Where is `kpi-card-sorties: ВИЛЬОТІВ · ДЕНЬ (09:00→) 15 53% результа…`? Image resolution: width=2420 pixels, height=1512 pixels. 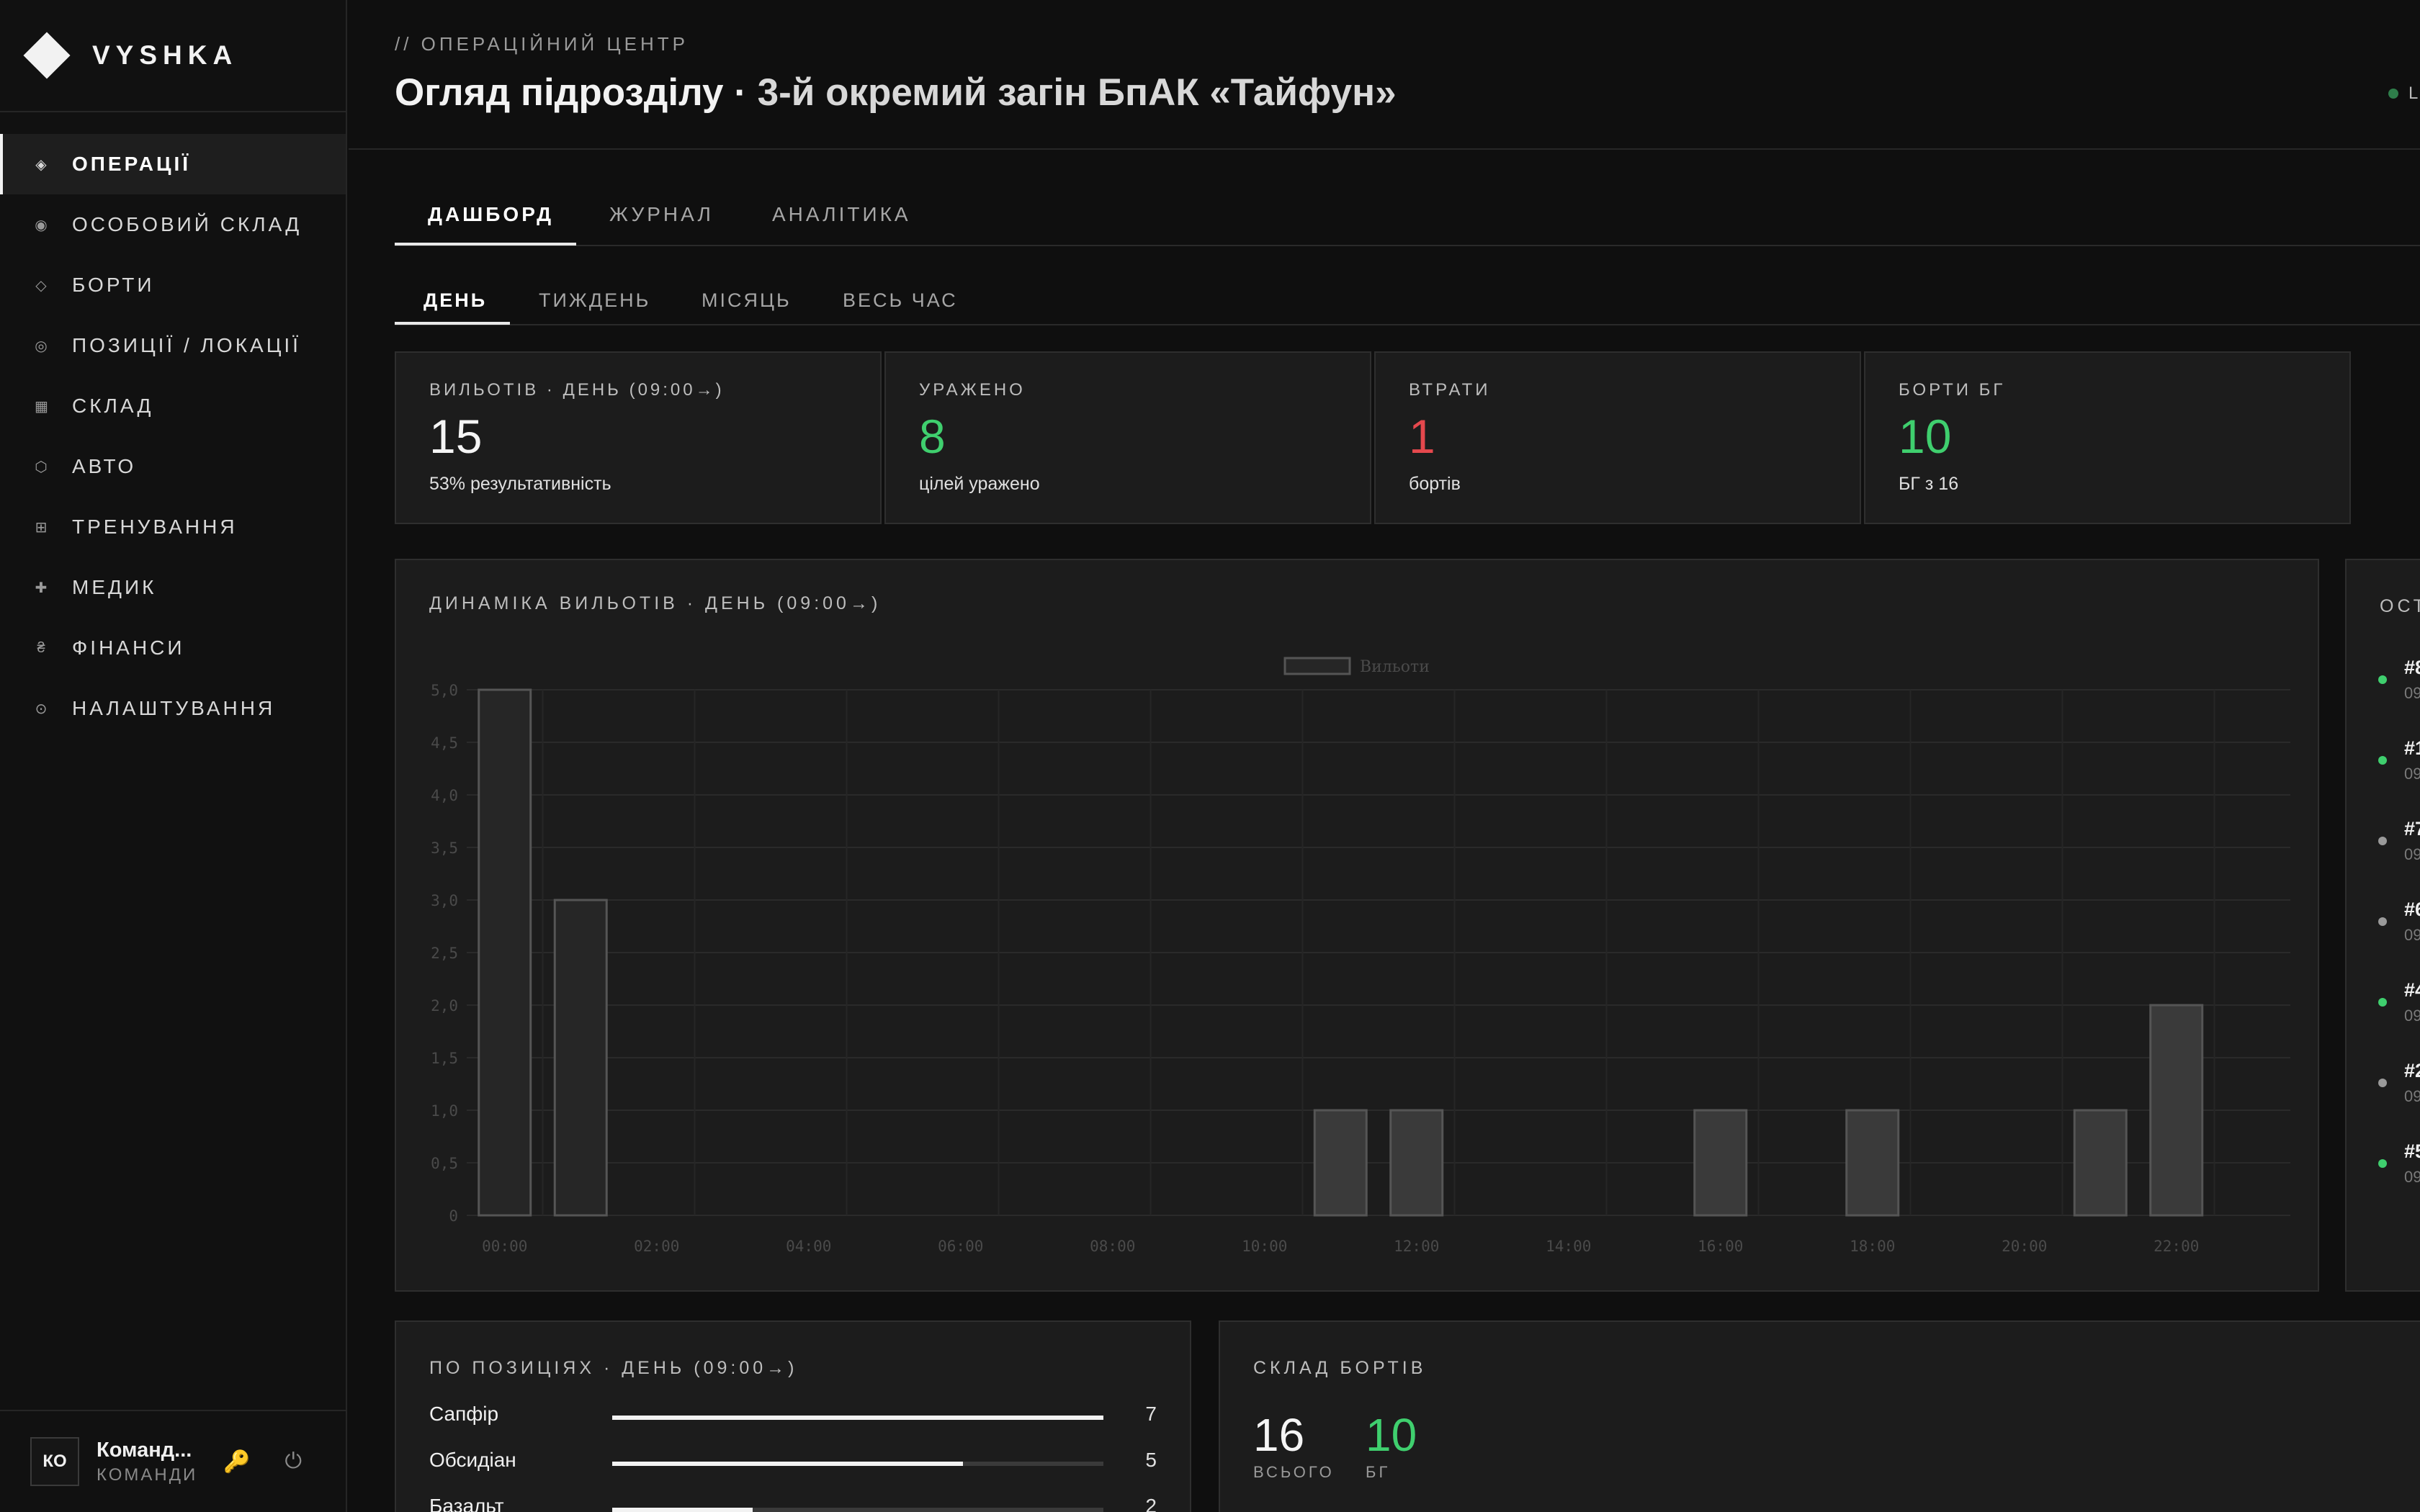
kpi-card-sorties: ВИЛЬОТІВ · ДЕНЬ (09:00→) 15 53% результа… is located at coordinates (638, 437).